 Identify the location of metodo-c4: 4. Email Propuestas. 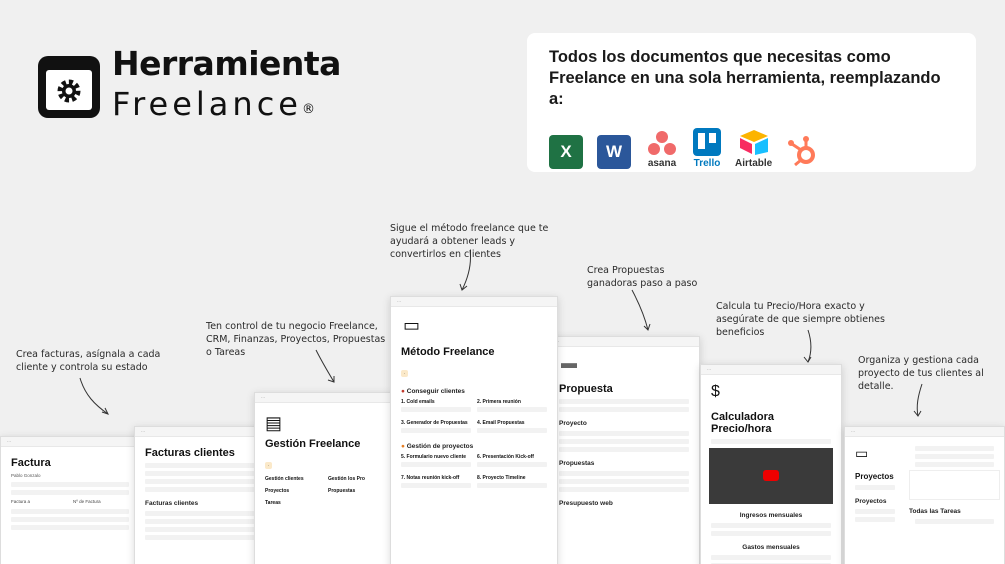
(501, 423).